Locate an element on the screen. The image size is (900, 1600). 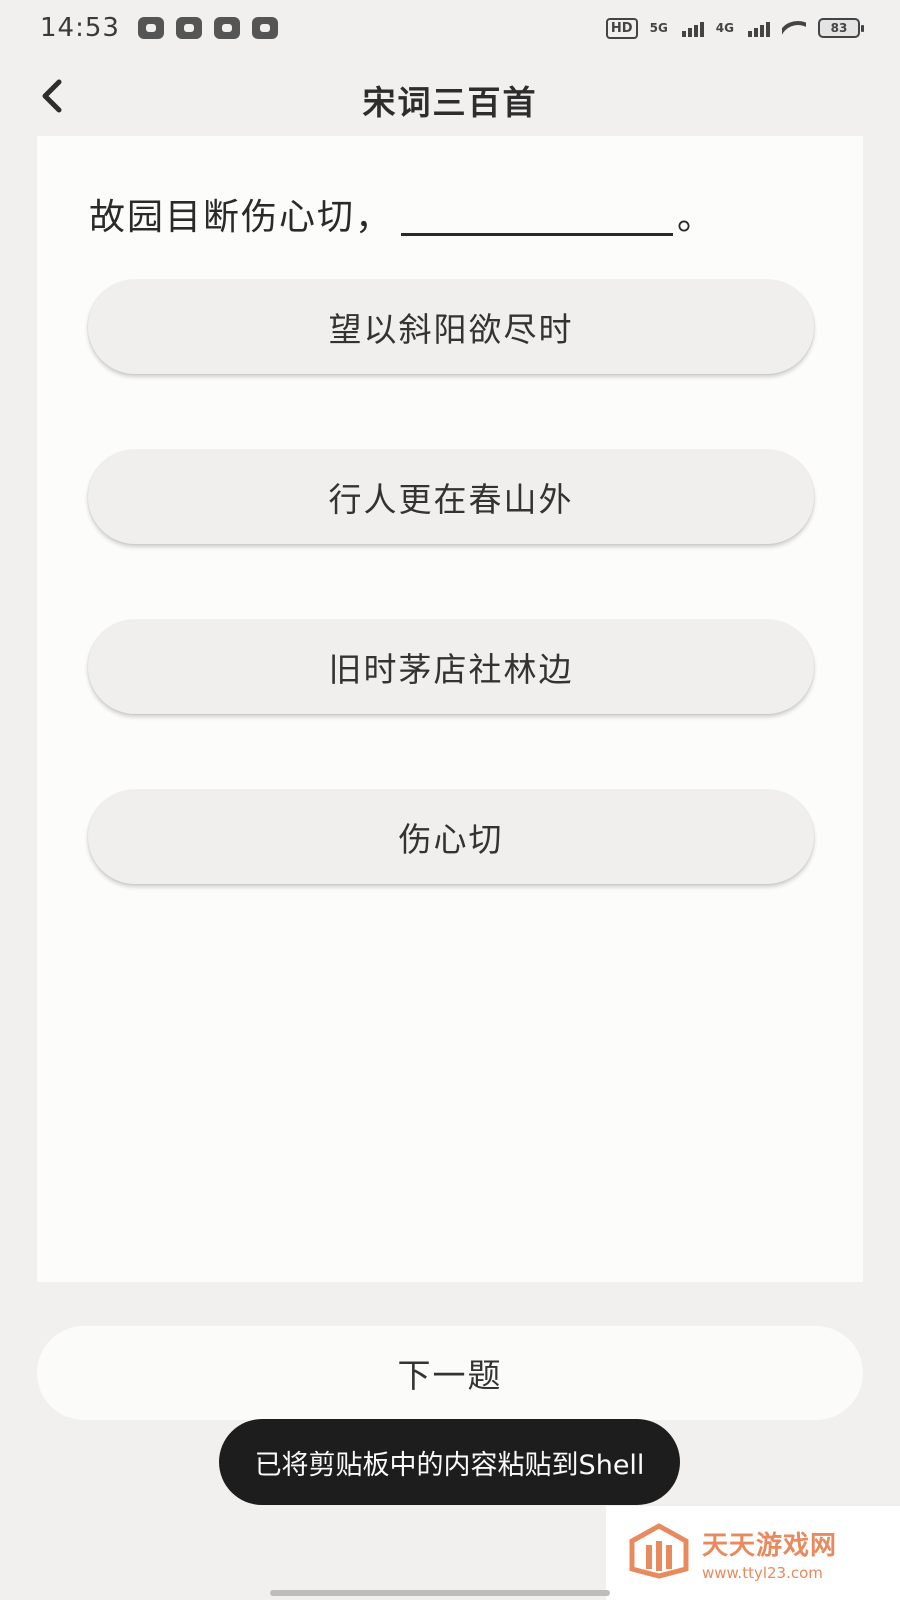
signal-4g-icon is located at coordinates (759, 28).